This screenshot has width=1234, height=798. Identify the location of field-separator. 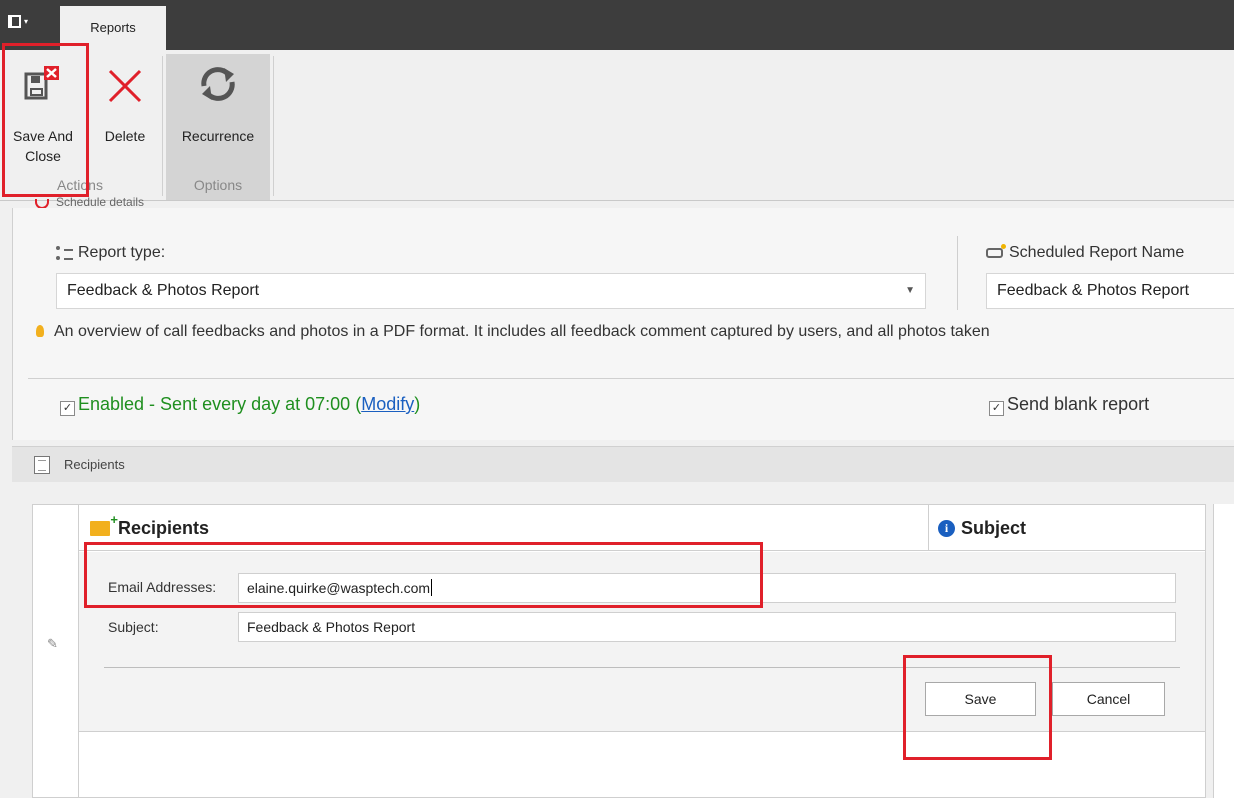
(957, 273).